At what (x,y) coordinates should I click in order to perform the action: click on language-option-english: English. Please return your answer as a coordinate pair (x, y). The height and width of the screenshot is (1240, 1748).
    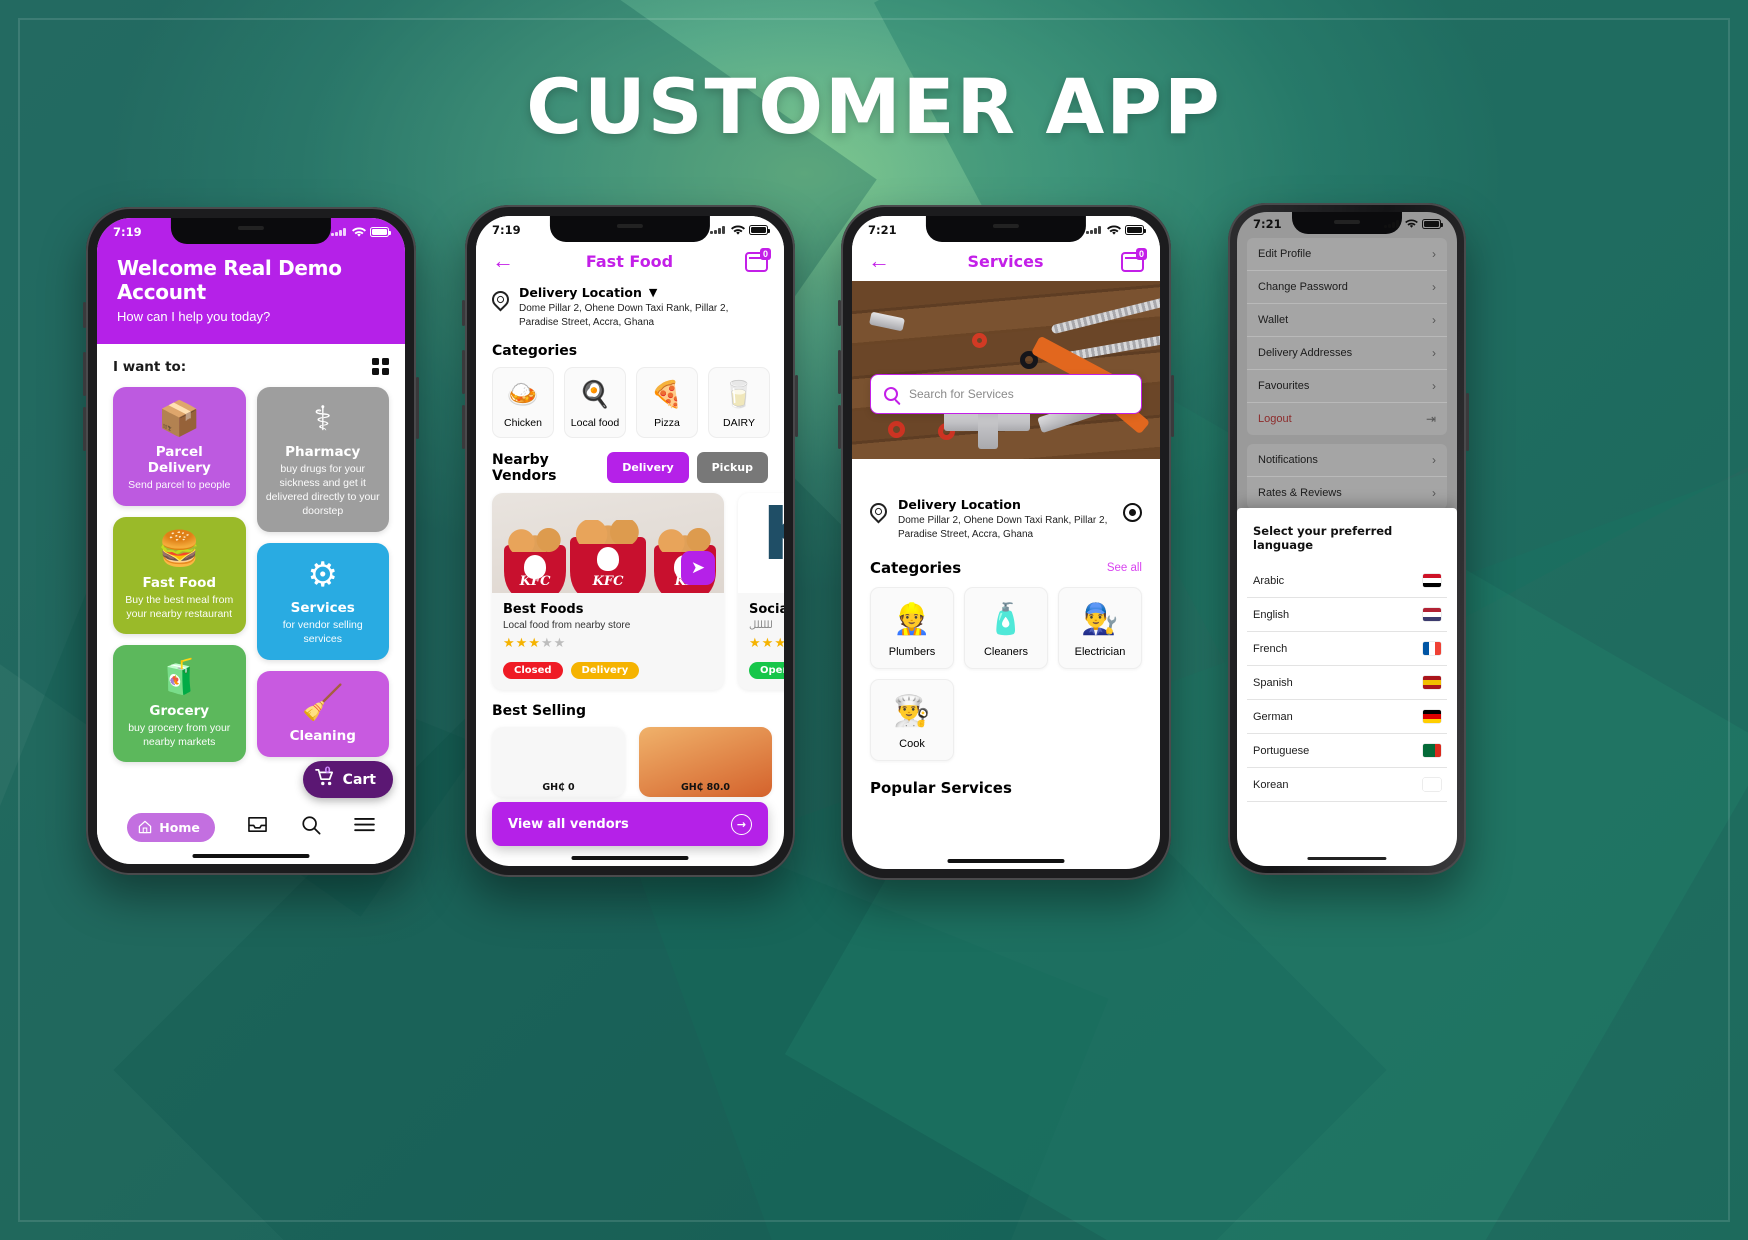
    Looking at the image, I should click on (1347, 615).